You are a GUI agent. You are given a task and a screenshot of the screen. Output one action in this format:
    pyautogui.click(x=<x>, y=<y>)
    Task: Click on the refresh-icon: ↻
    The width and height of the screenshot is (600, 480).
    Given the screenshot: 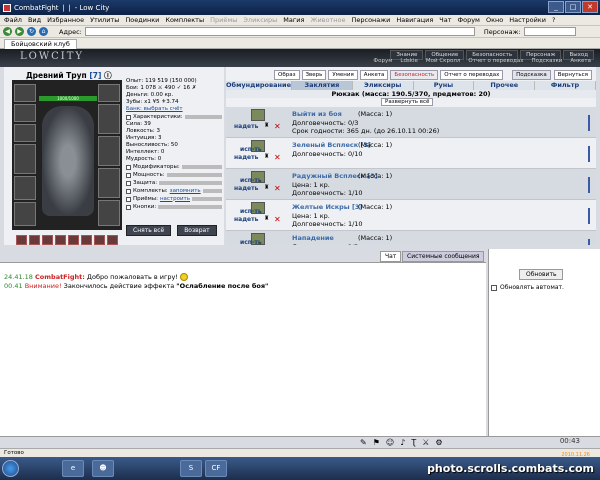 What is the action you would take?
    pyautogui.click(x=31, y=31)
    